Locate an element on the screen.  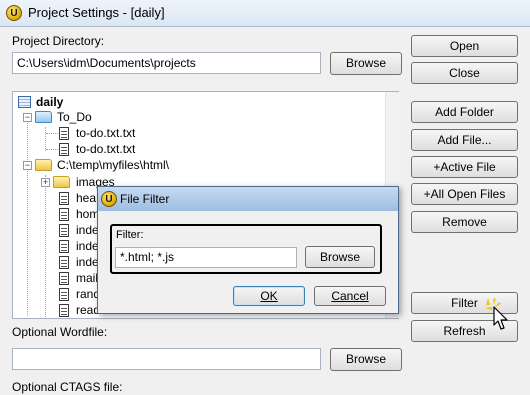
project-directory-browse-button: Browse is located at coordinates (366, 63).